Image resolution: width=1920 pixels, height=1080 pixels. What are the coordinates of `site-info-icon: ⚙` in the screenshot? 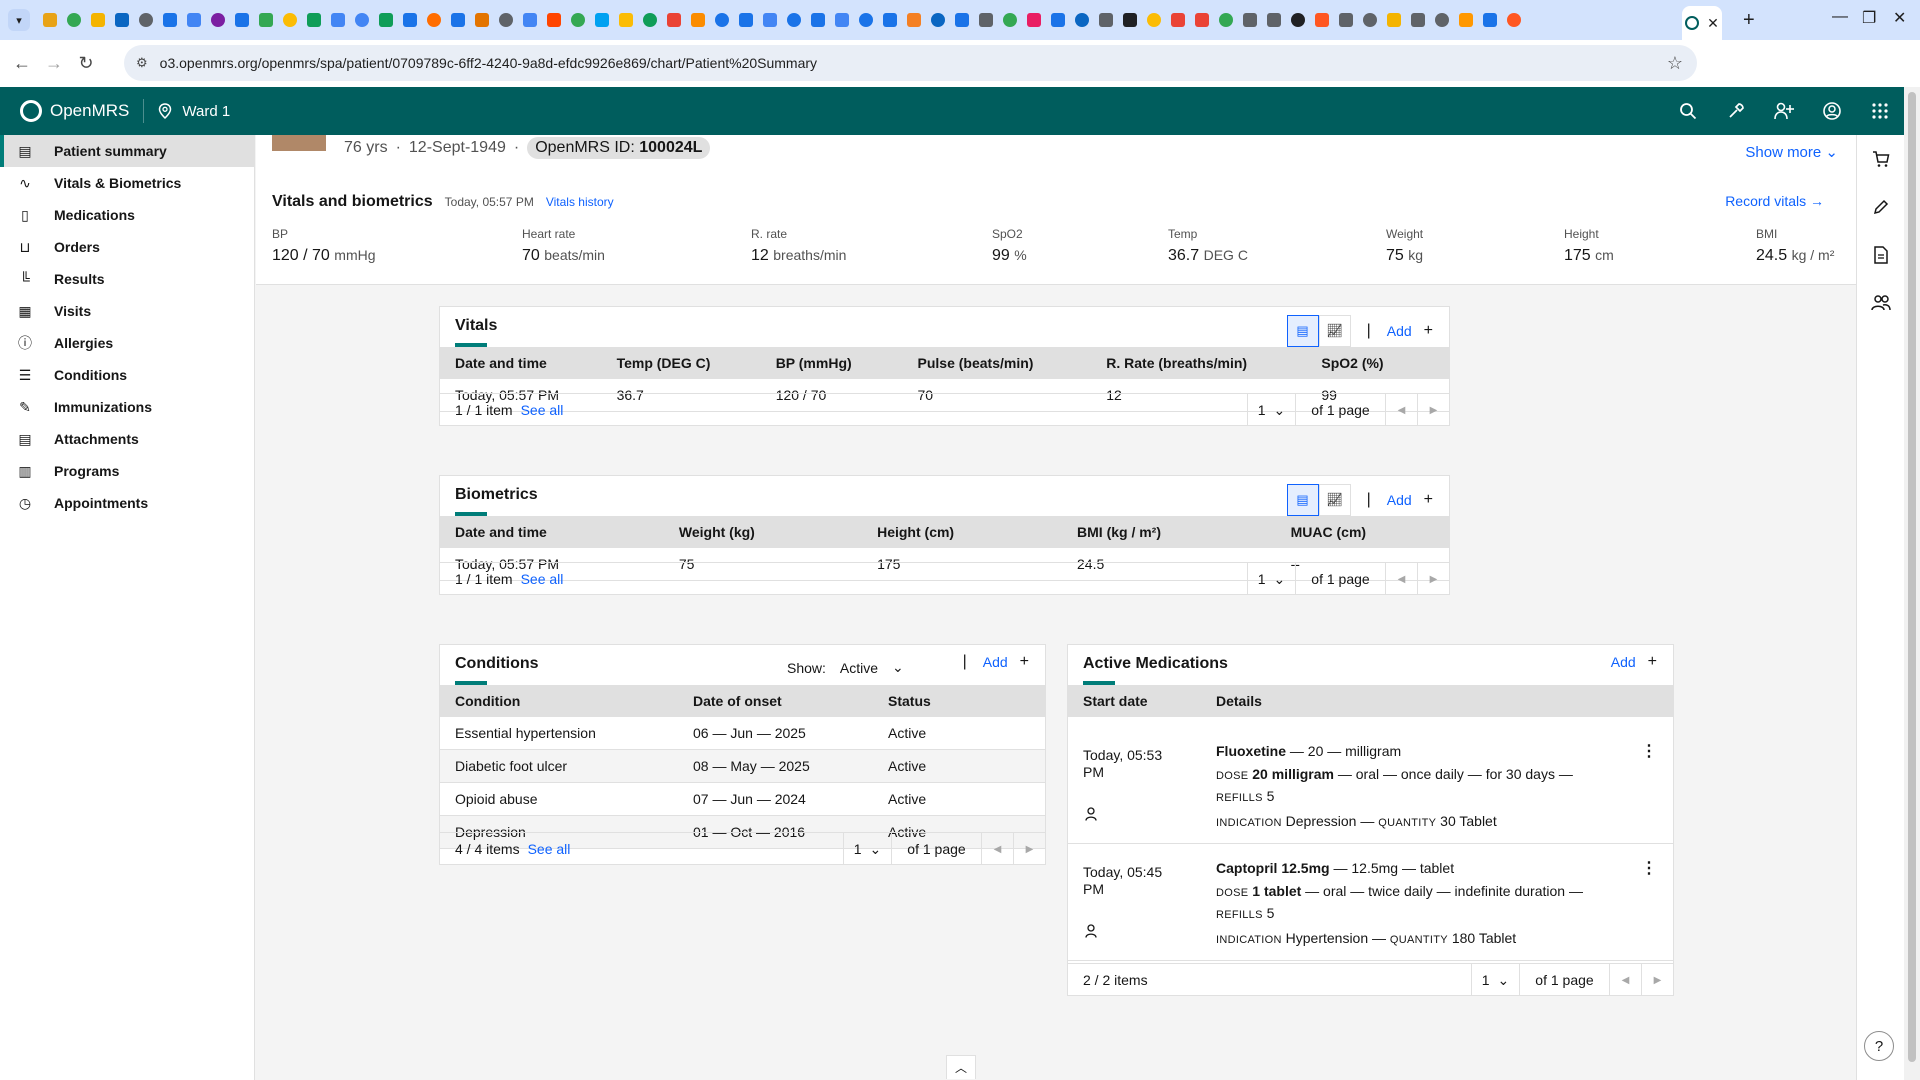 It's located at (142, 63).